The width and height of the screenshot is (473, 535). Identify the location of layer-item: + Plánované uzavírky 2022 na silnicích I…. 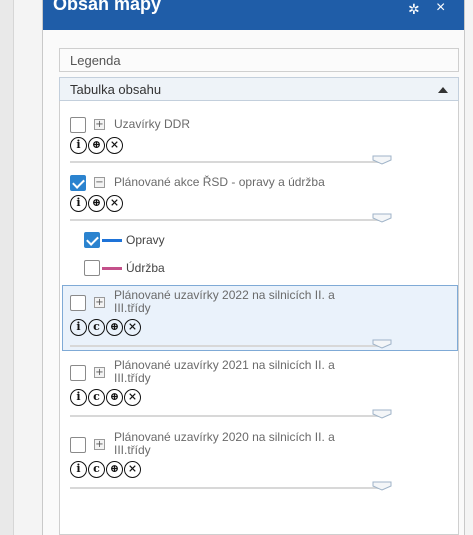
(260, 321).